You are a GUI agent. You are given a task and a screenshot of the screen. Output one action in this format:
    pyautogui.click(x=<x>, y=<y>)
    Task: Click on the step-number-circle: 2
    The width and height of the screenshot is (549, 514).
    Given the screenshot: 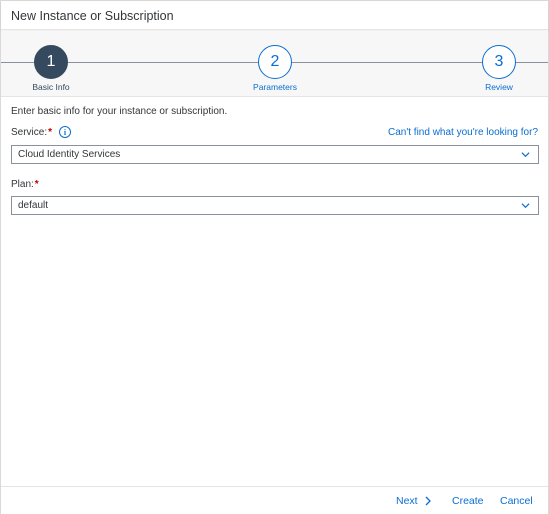 What is the action you would take?
    pyautogui.click(x=275, y=62)
    